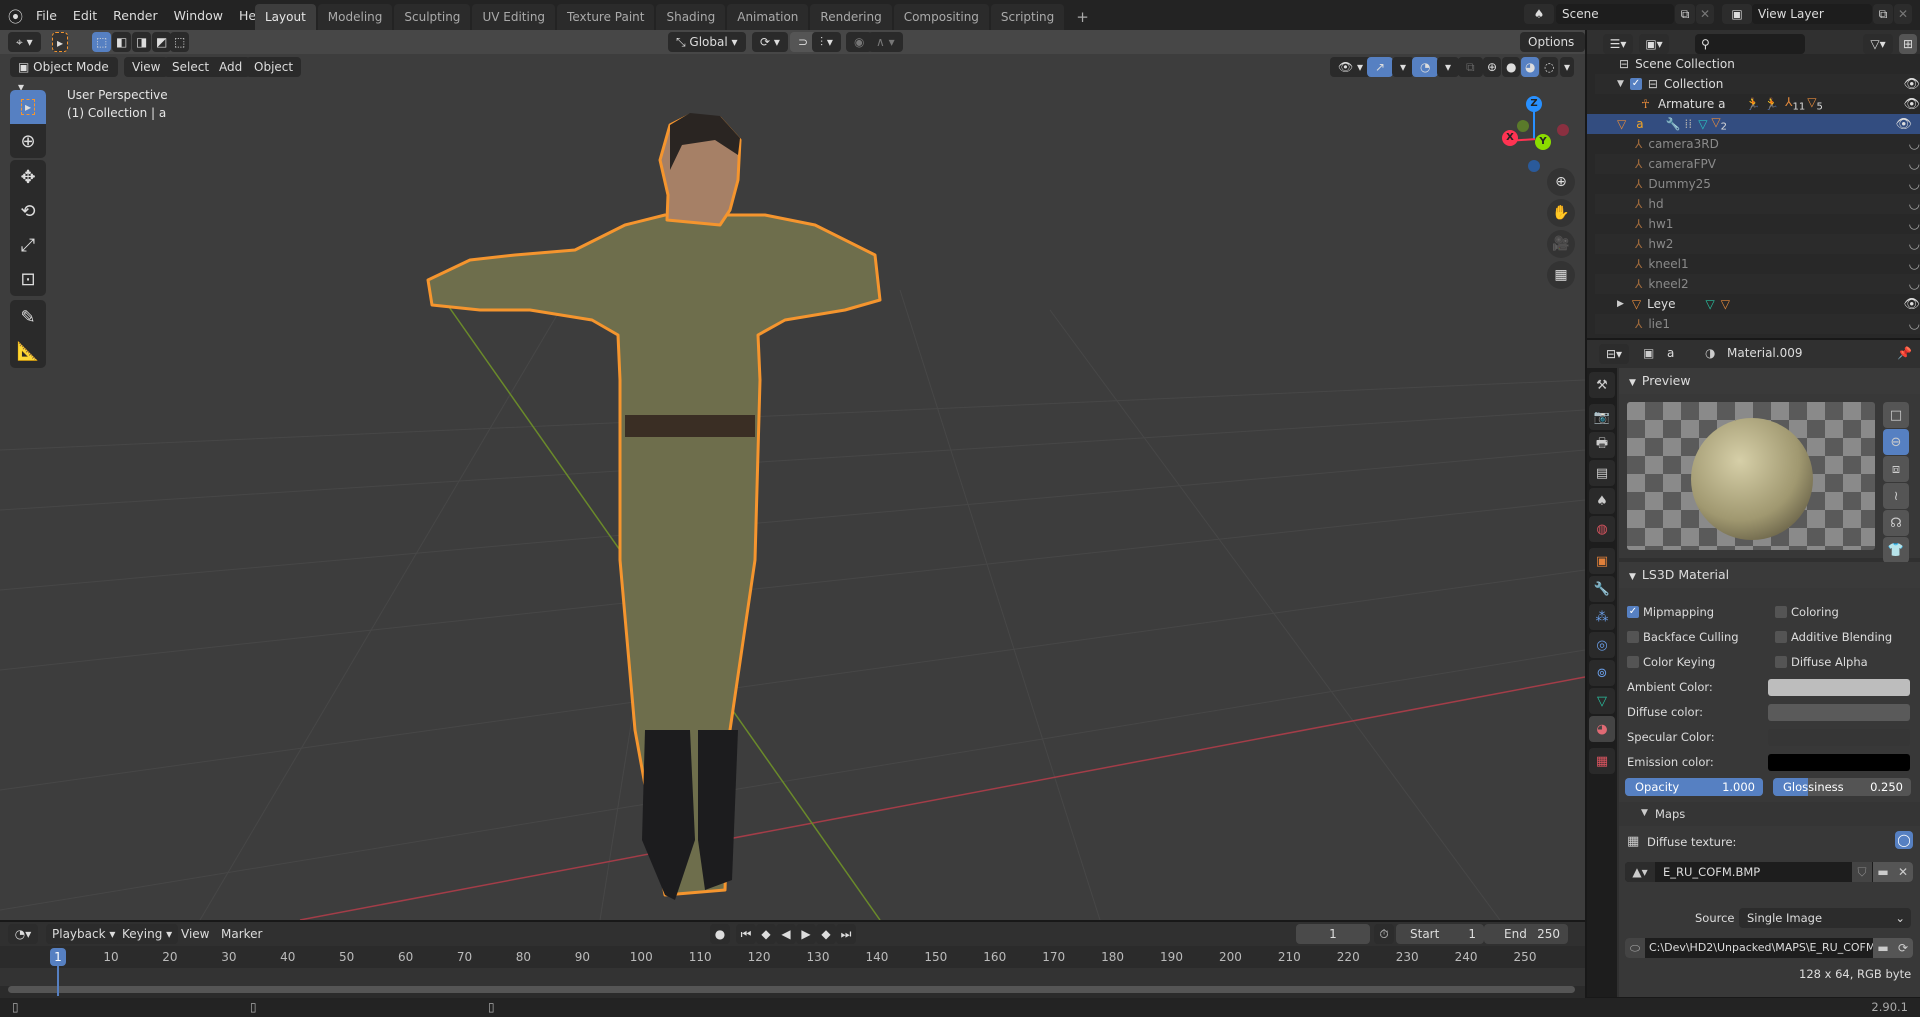  I want to click on neg-y-axis-gizmo-icon, so click(1523, 126).